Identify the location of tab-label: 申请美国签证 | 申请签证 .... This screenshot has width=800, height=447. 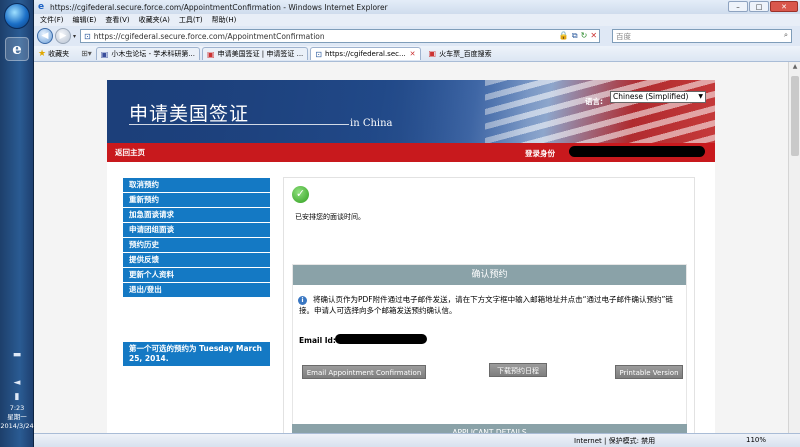
(260, 54).